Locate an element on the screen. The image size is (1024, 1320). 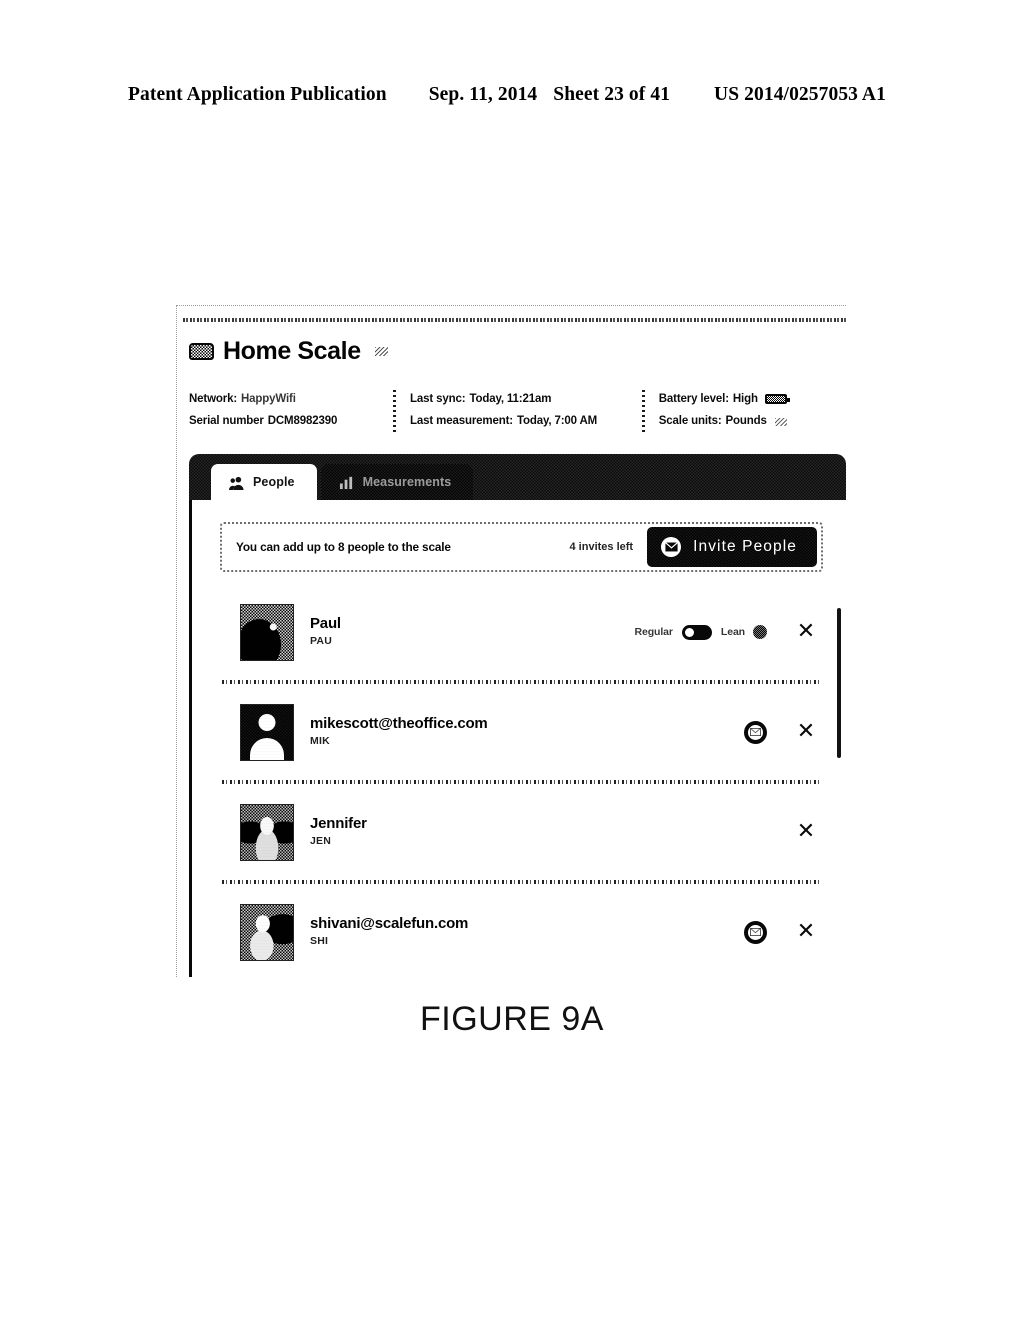
units-value: Pounds is located at coordinates (746, 421).